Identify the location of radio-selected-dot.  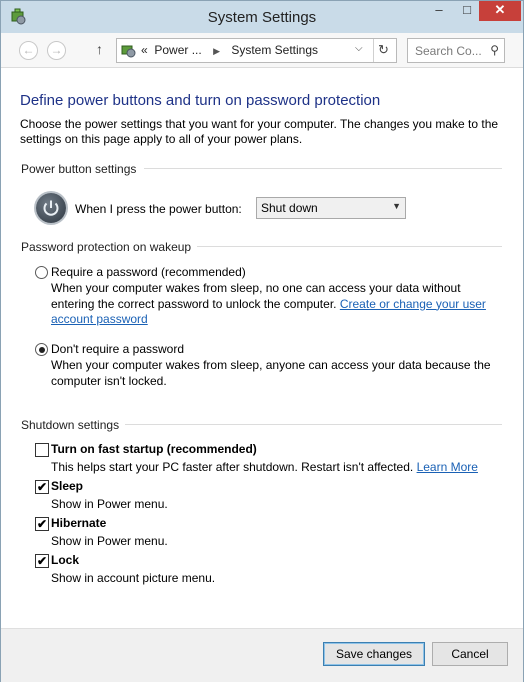
(41, 349).